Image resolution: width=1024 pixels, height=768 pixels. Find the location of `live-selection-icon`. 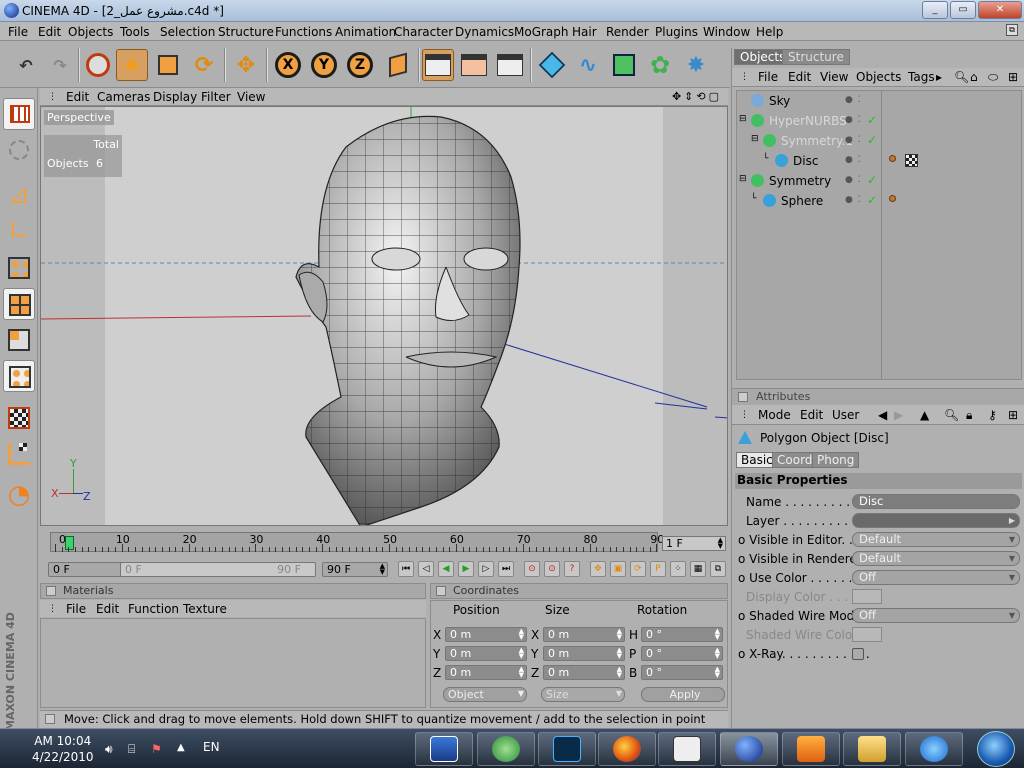

live-selection-icon is located at coordinates (98, 65).